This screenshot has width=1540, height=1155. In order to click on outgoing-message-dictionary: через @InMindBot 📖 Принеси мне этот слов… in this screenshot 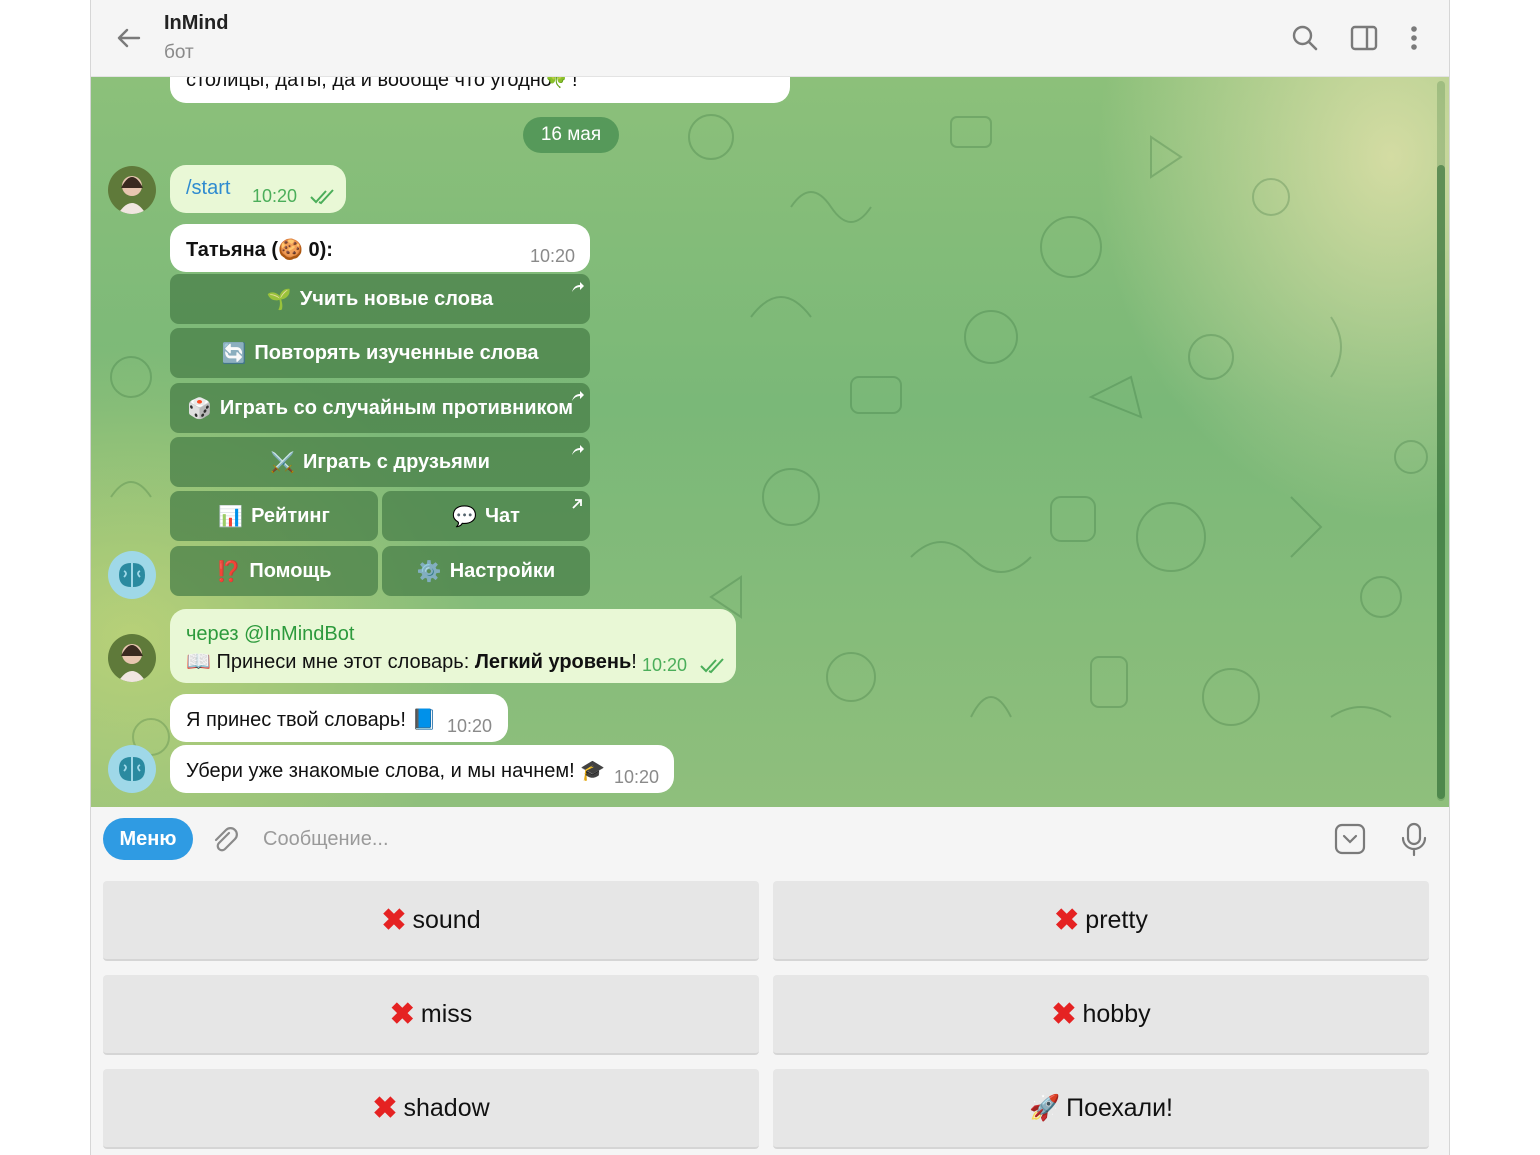, I will do `click(453, 646)`.